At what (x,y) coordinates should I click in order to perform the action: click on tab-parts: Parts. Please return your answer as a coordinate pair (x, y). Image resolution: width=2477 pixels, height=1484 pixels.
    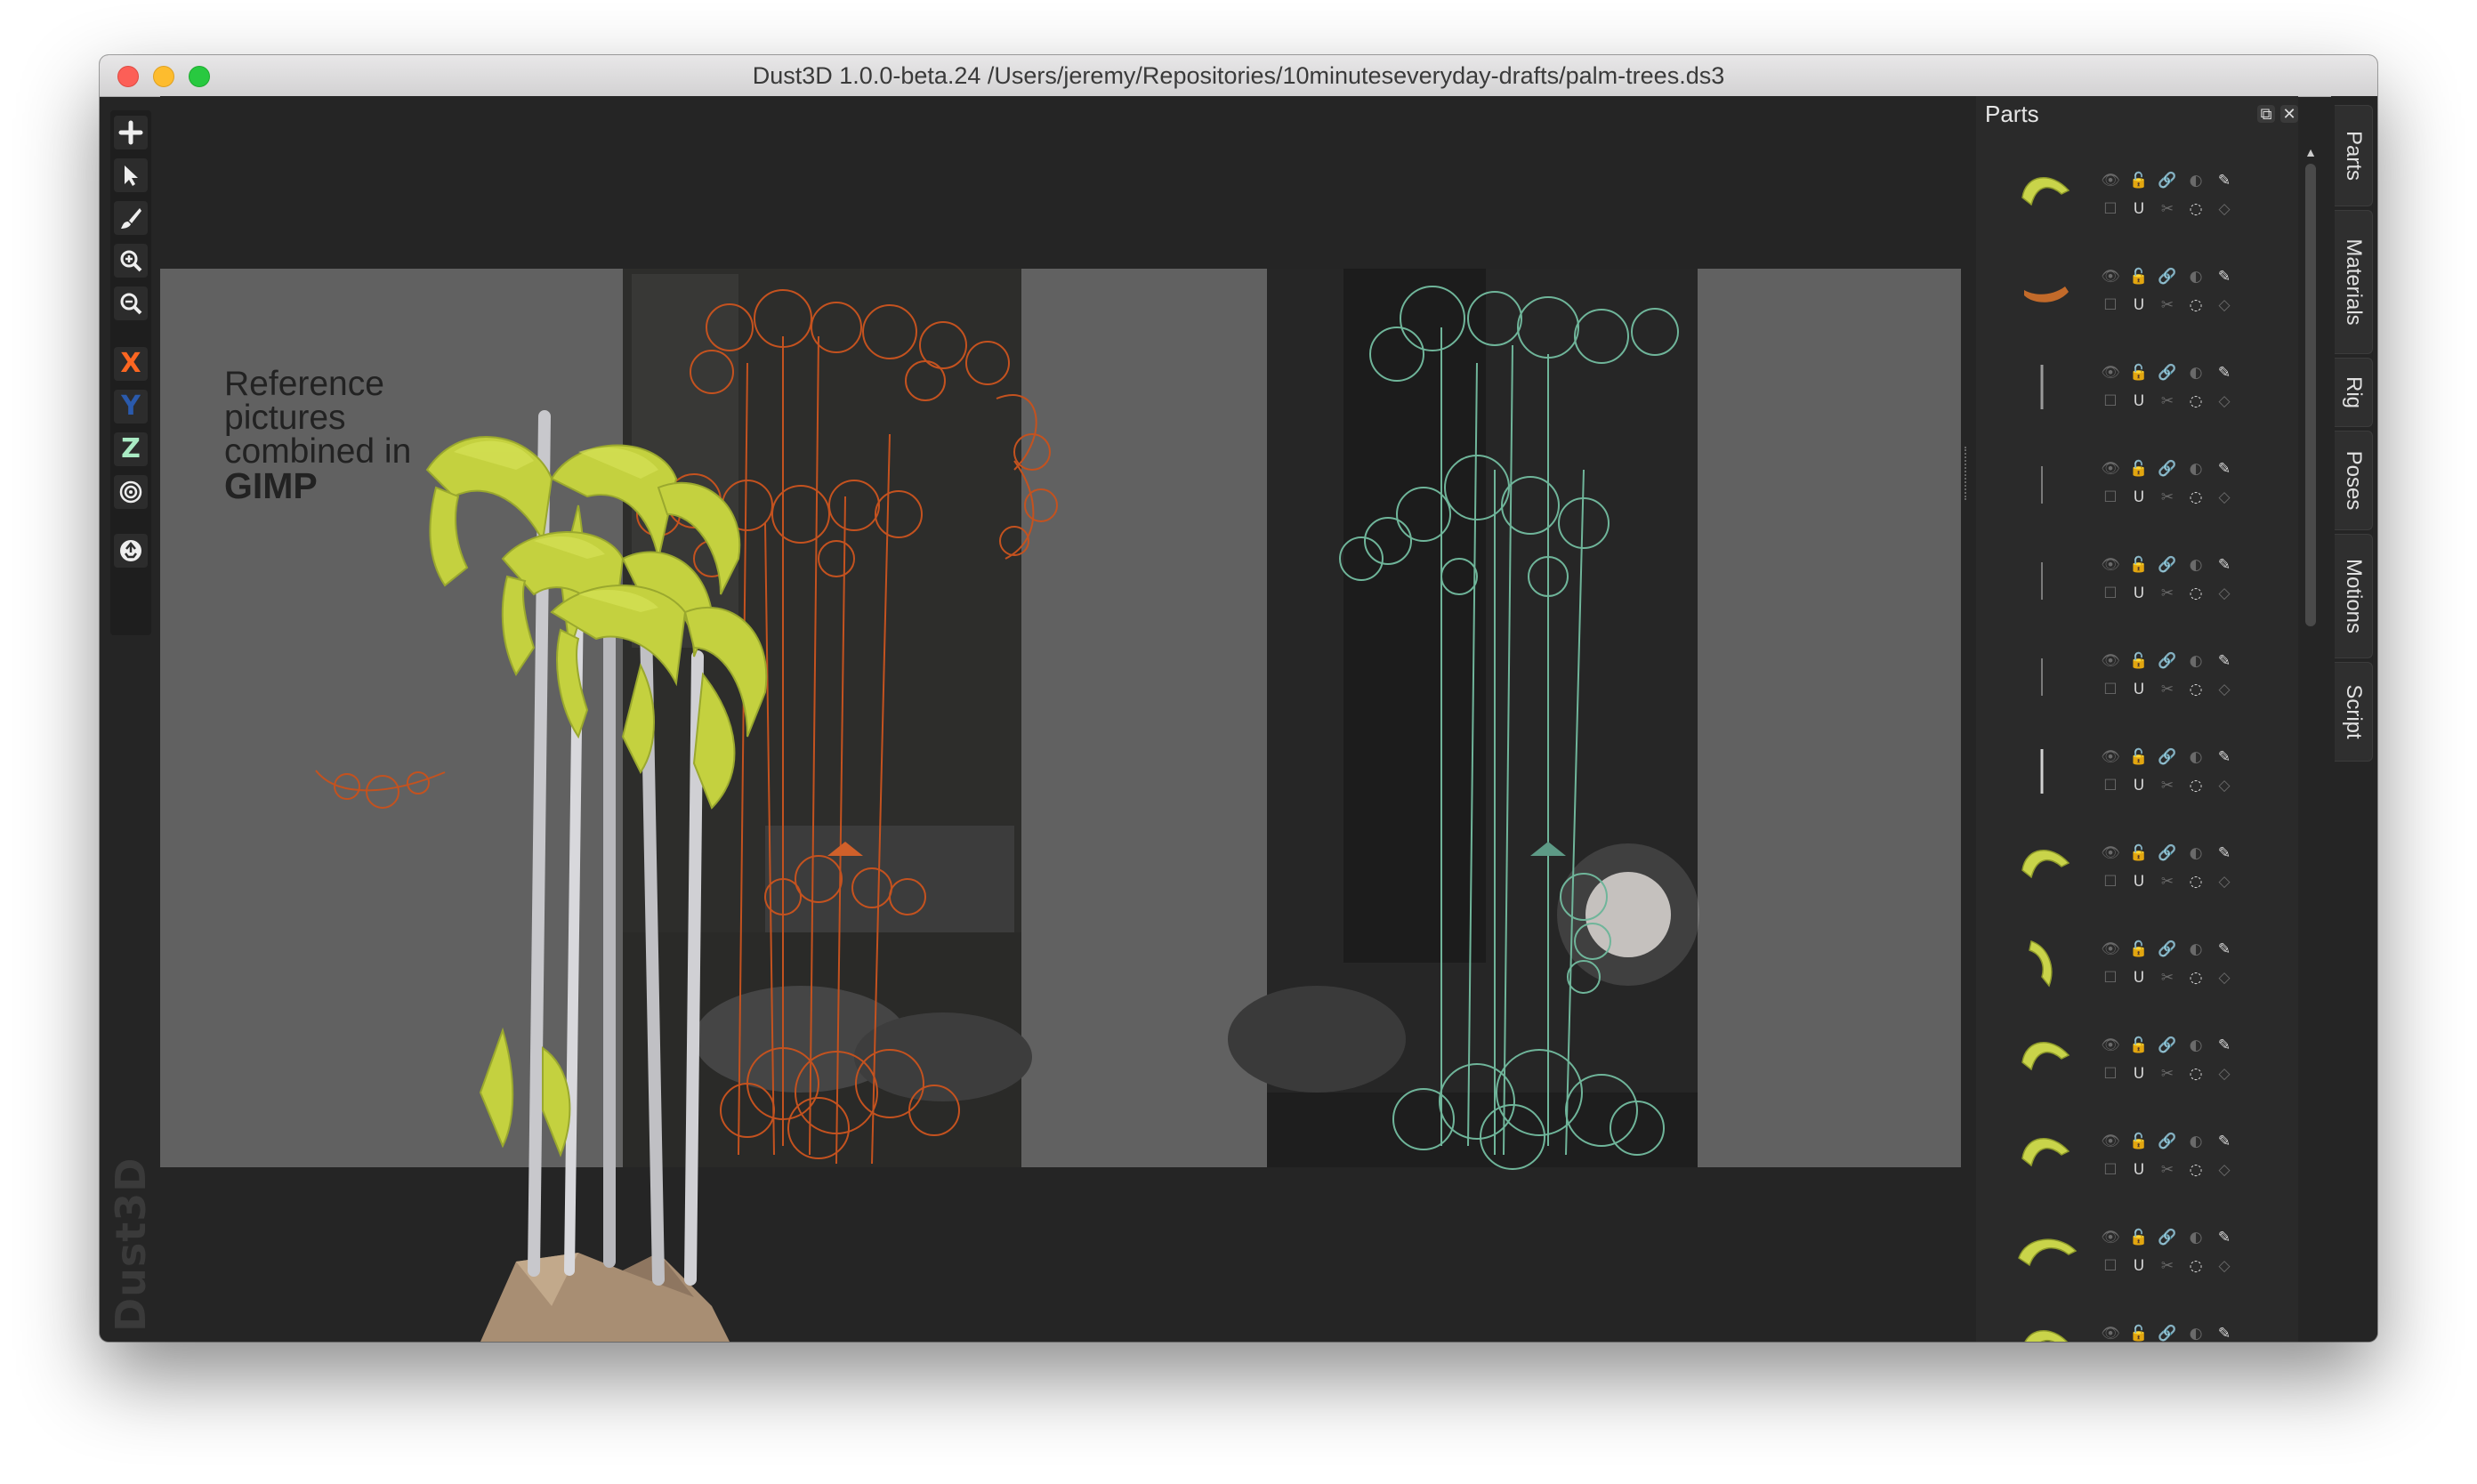
    Looking at the image, I should click on (2354, 155).